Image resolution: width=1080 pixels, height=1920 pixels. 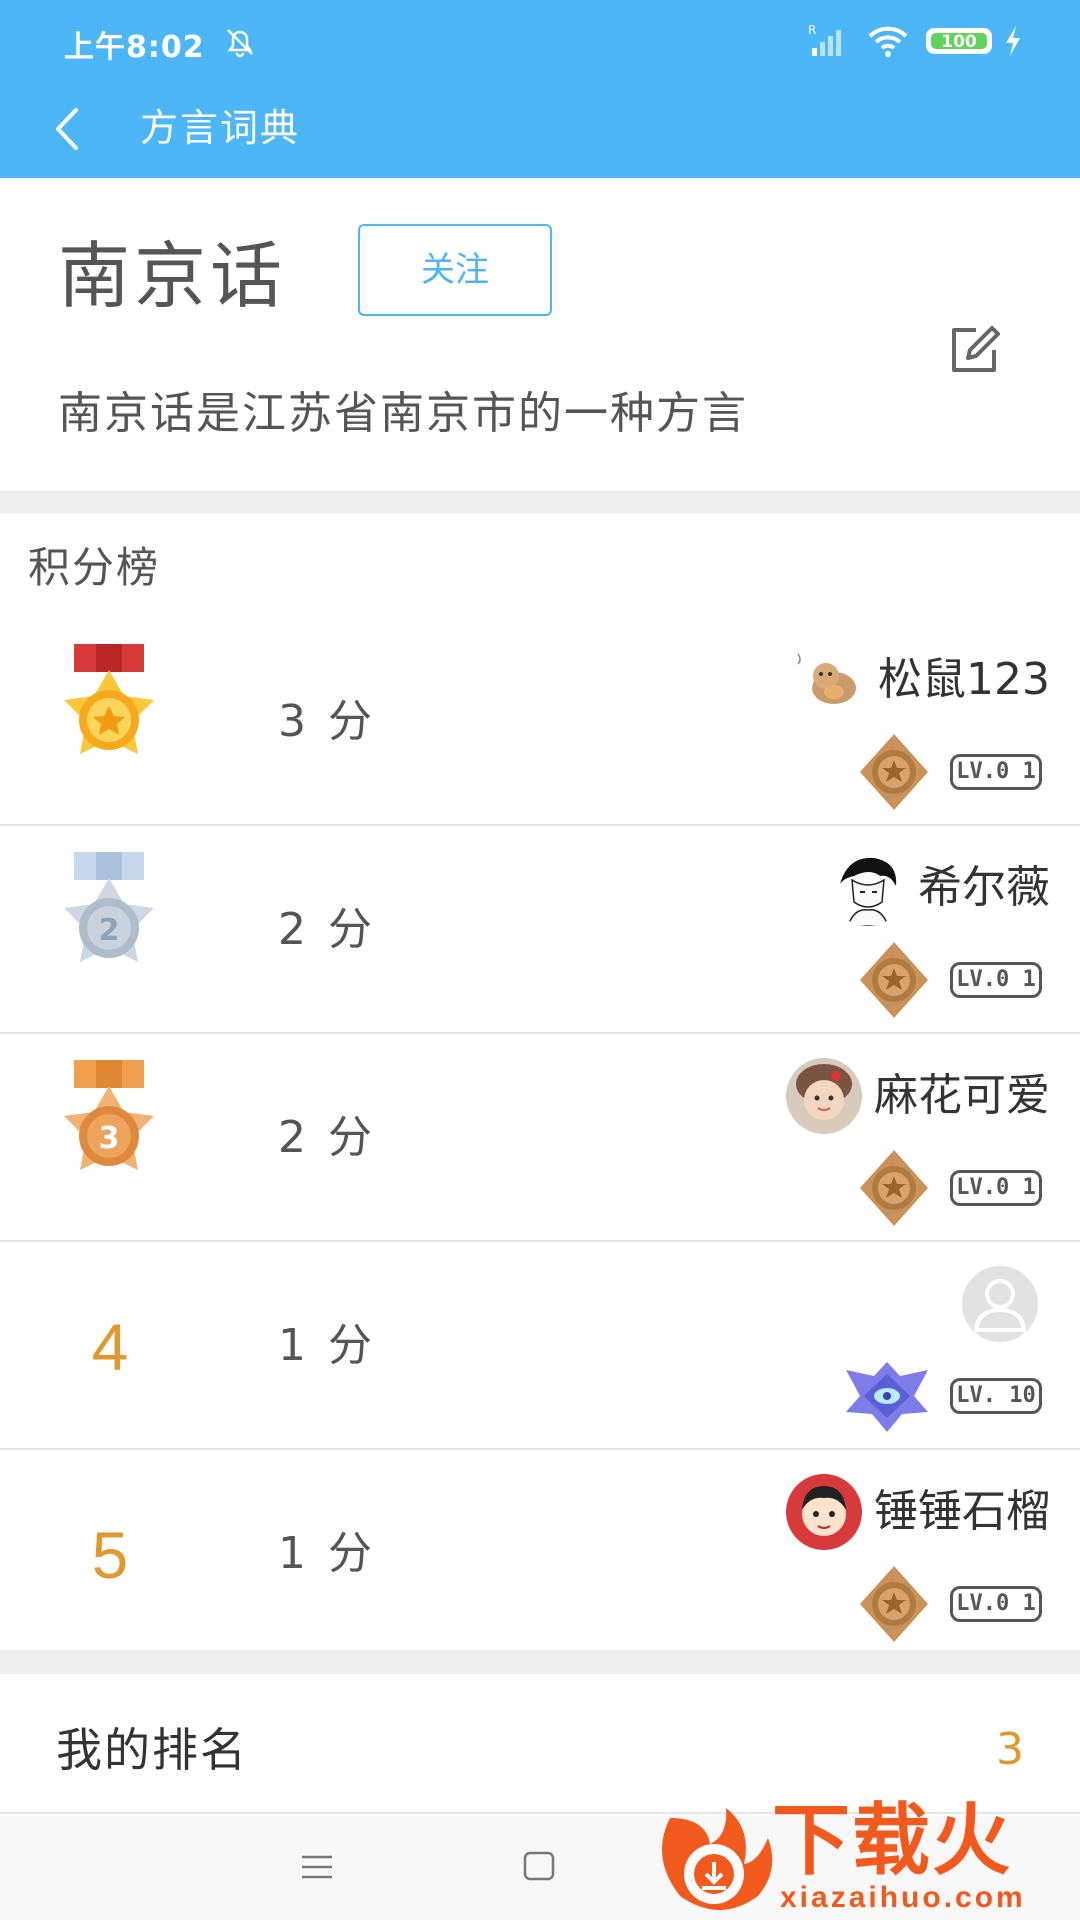 I want to click on battery-icon: 100, so click(x=959, y=41).